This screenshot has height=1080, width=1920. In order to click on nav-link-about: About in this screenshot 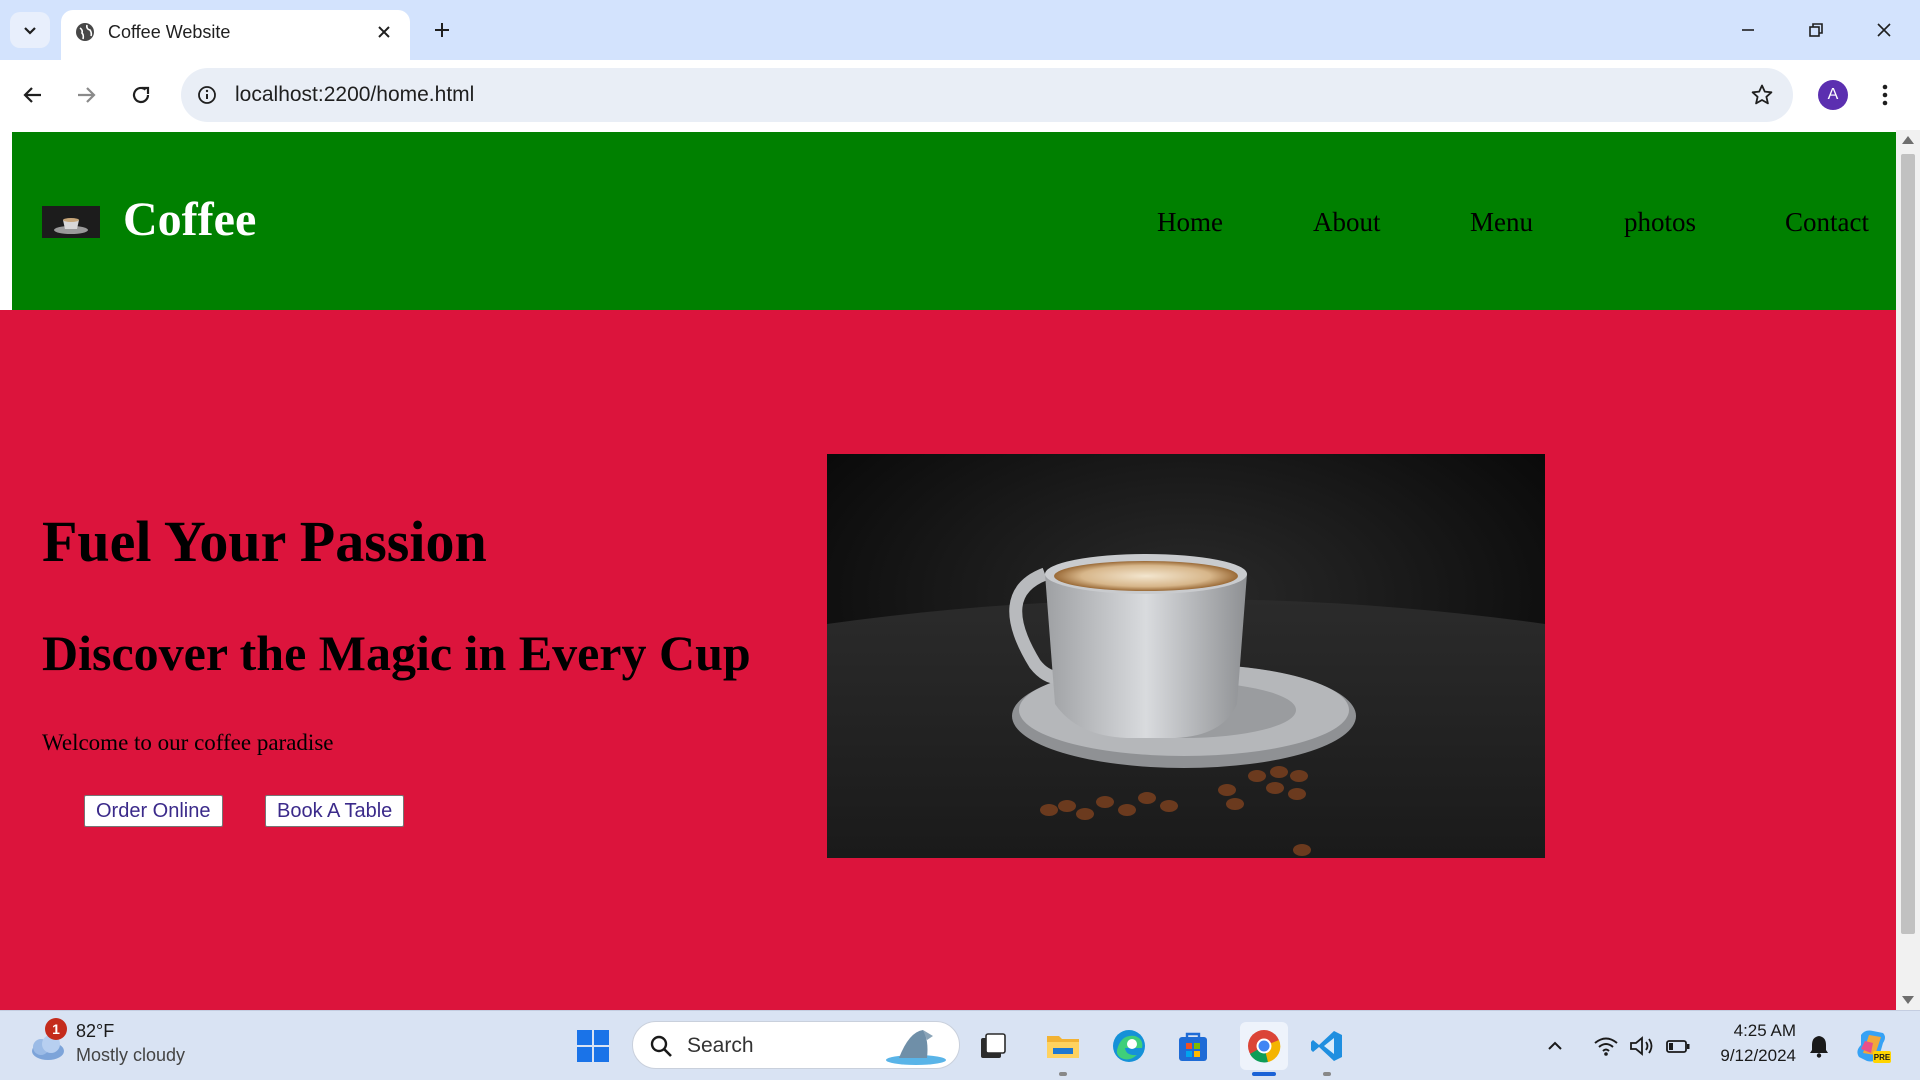, I will do `click(1347, 222)`.